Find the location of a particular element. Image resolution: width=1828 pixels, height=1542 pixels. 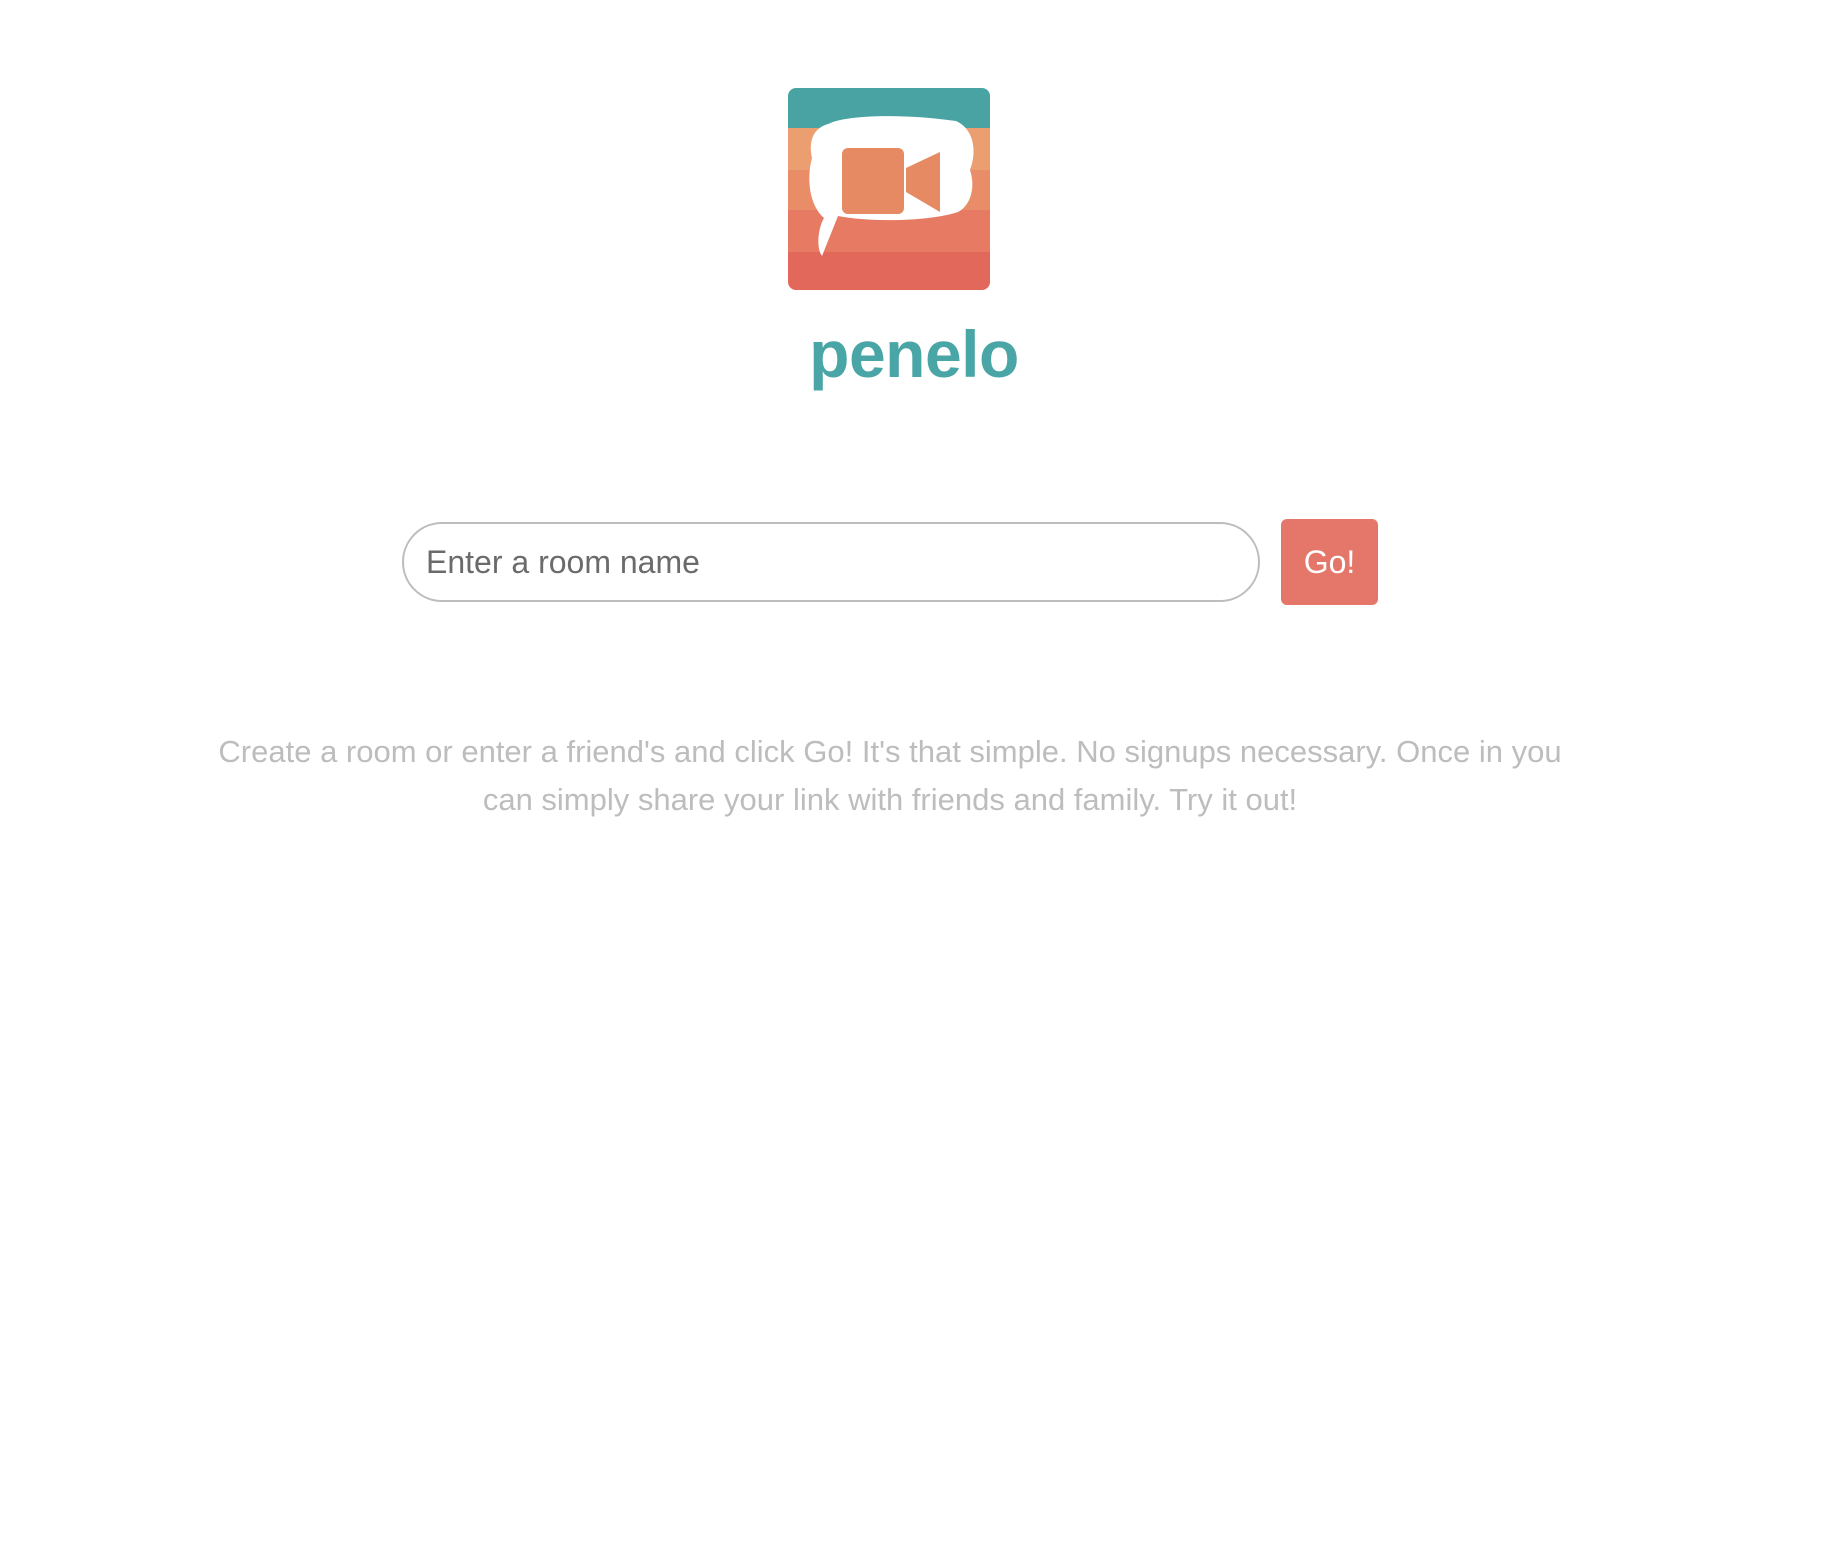

app-logo is located at coordinates (889, 189).